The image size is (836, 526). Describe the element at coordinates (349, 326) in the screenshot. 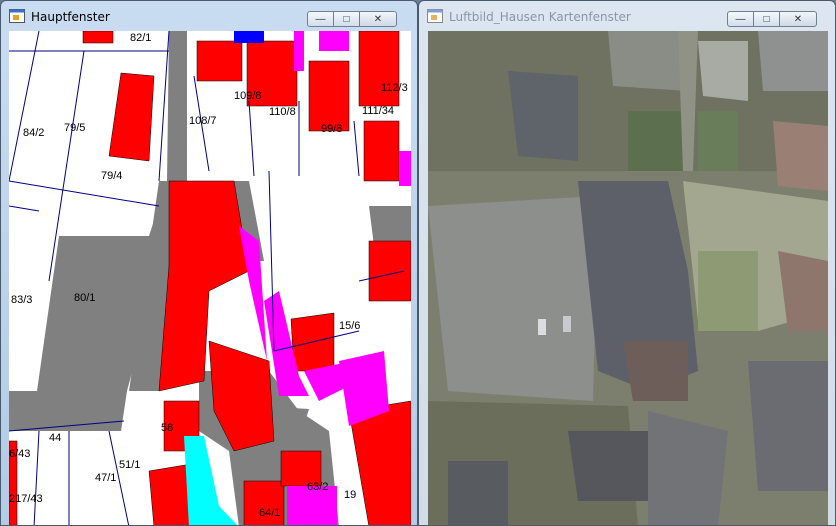

I see `svg-text: 15/6` at that location.